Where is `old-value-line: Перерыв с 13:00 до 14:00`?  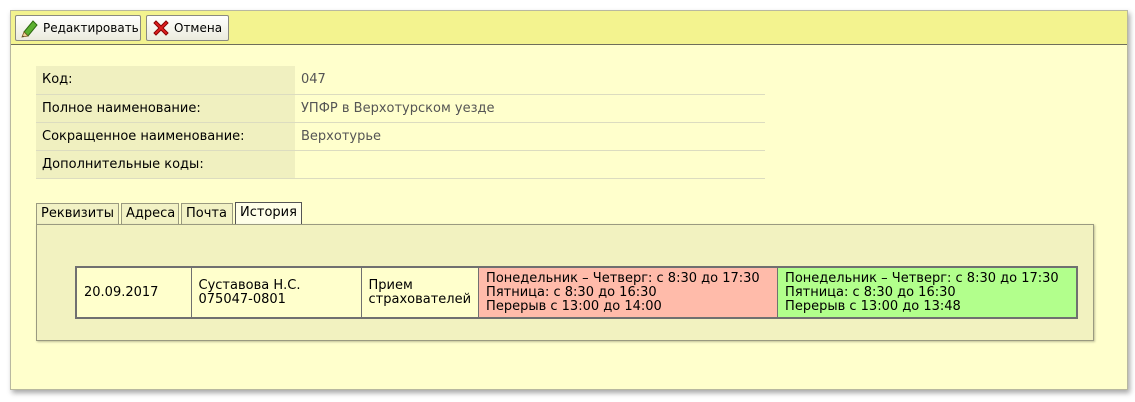
old-value-line: Перерыв с 13:00 до 14:00 is located at coordinates (574, 306).